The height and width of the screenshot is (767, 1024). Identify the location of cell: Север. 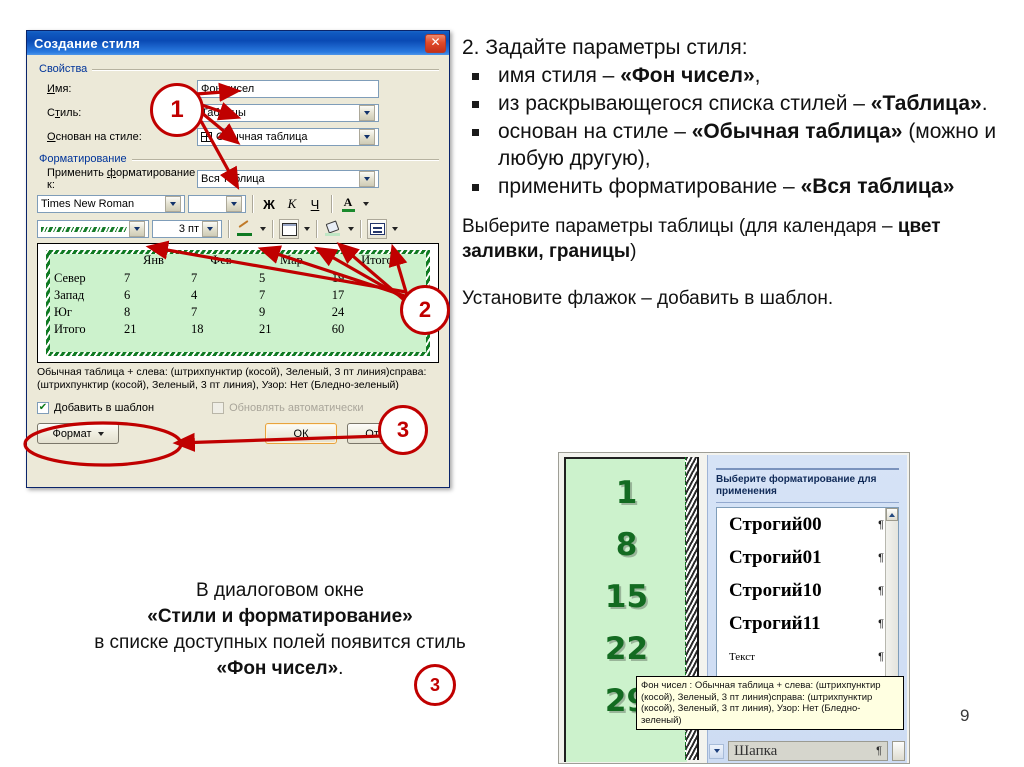
(70, 278).